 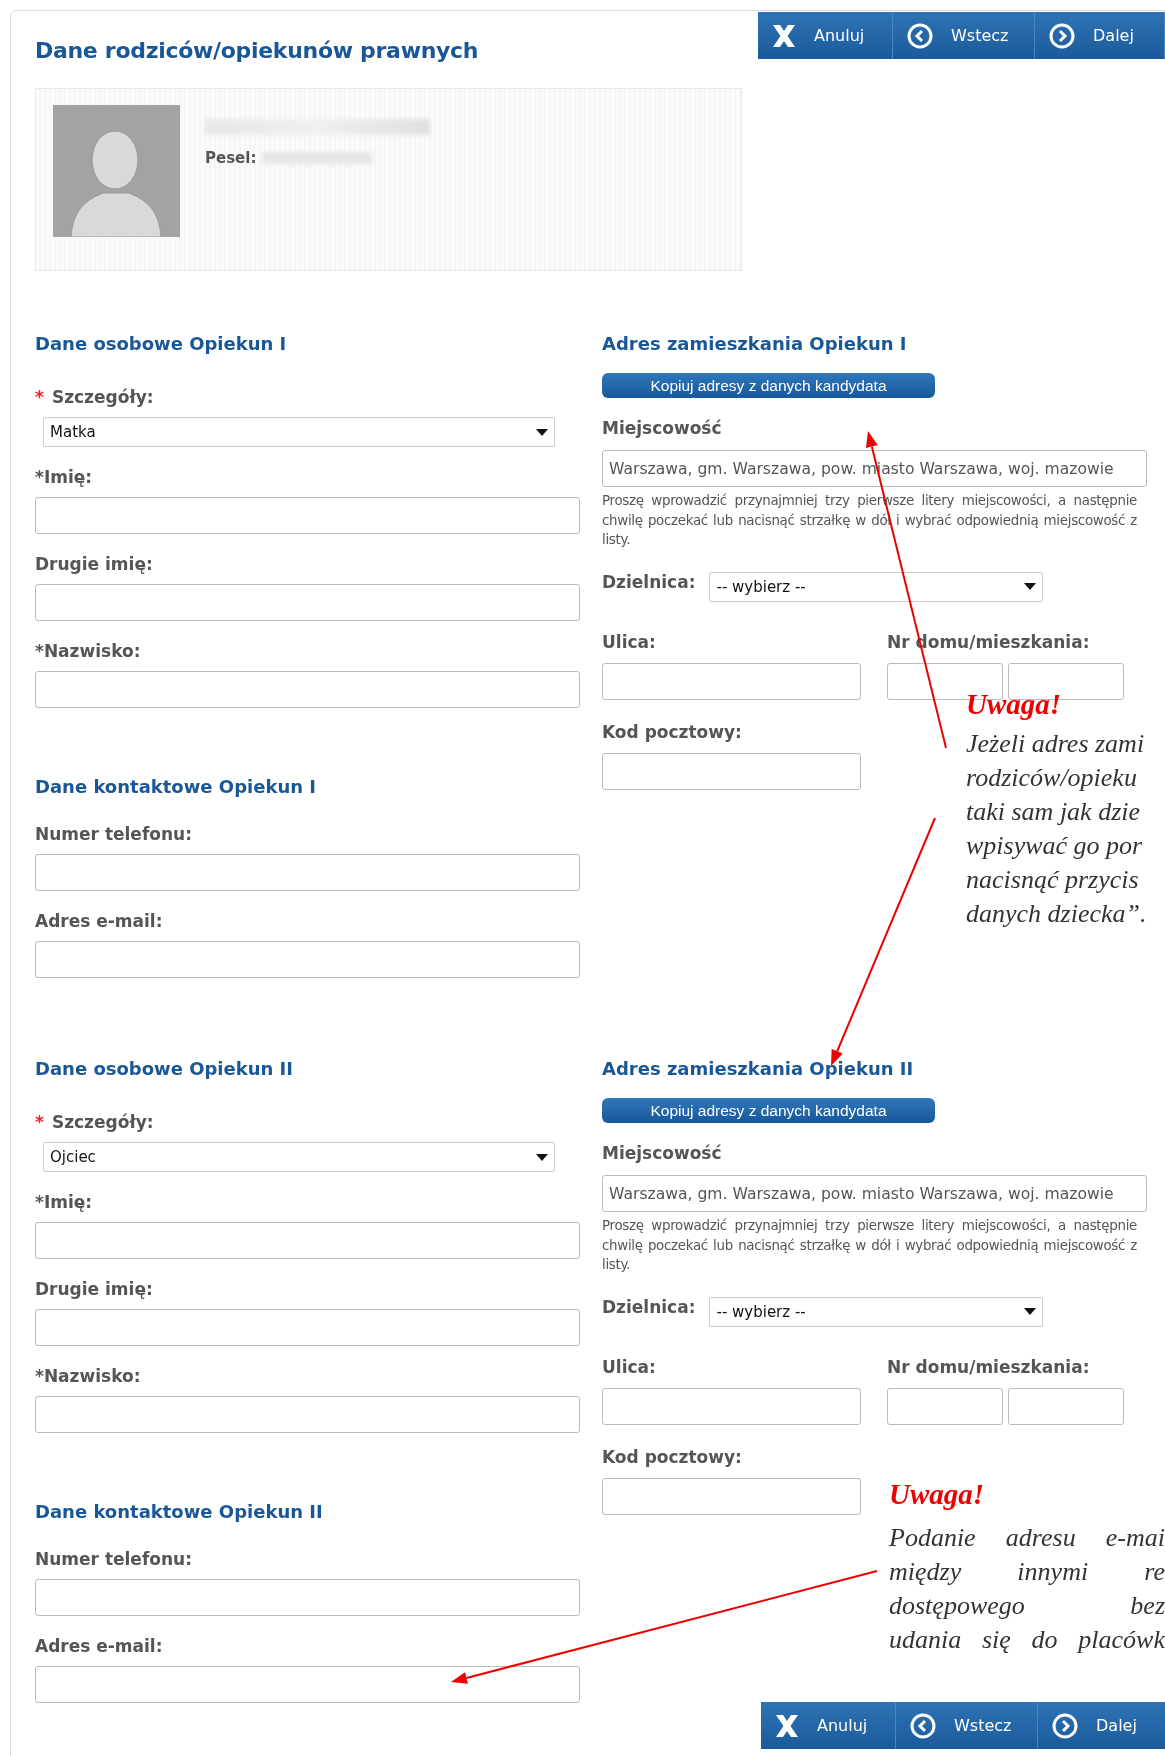 I want to click on section-heading: Dane osobowe Opiekun I, so click(x=161, y=344).